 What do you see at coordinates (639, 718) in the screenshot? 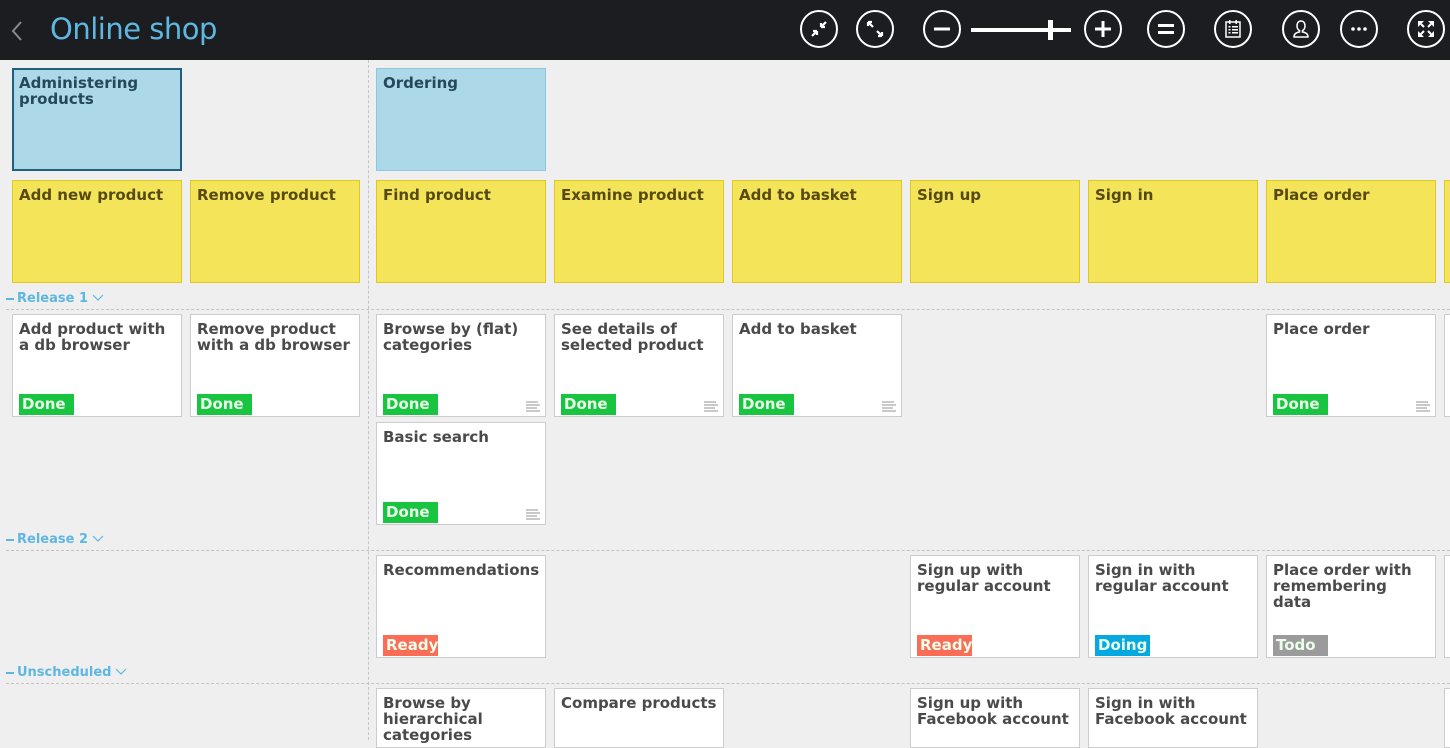
I see `story-card: Compare products` at bounding box center [639, 718].